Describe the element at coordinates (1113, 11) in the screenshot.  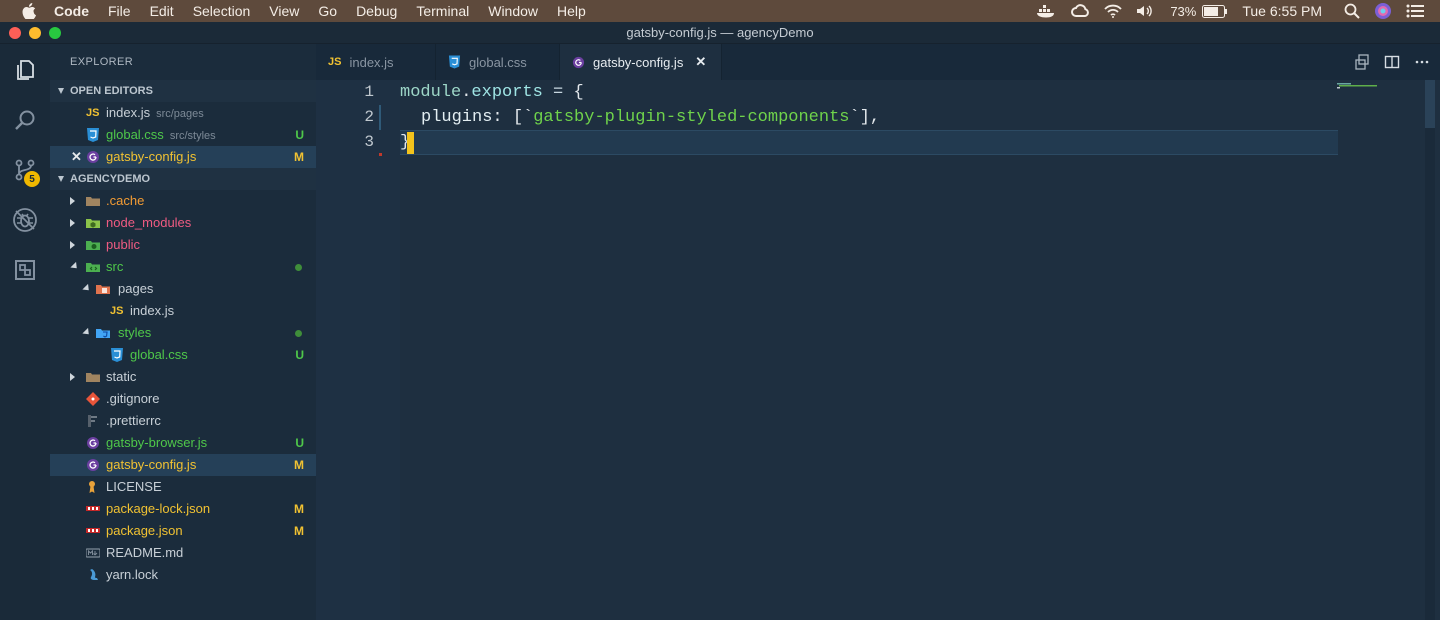
I see `wifi-icon` at that location.